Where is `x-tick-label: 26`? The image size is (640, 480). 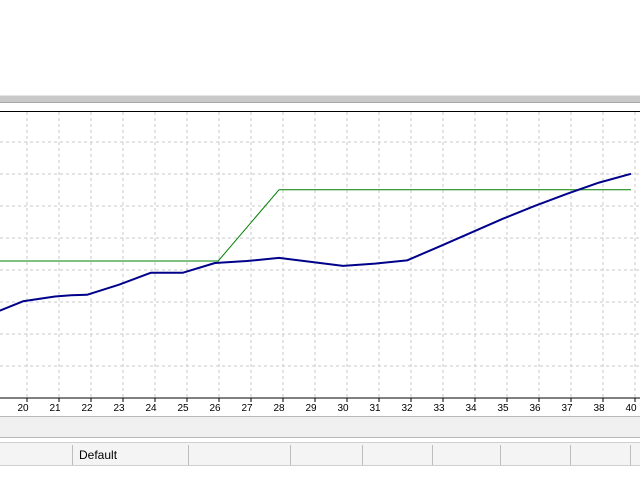
x-tick-label: 26 is located at coordinates (215, 408).